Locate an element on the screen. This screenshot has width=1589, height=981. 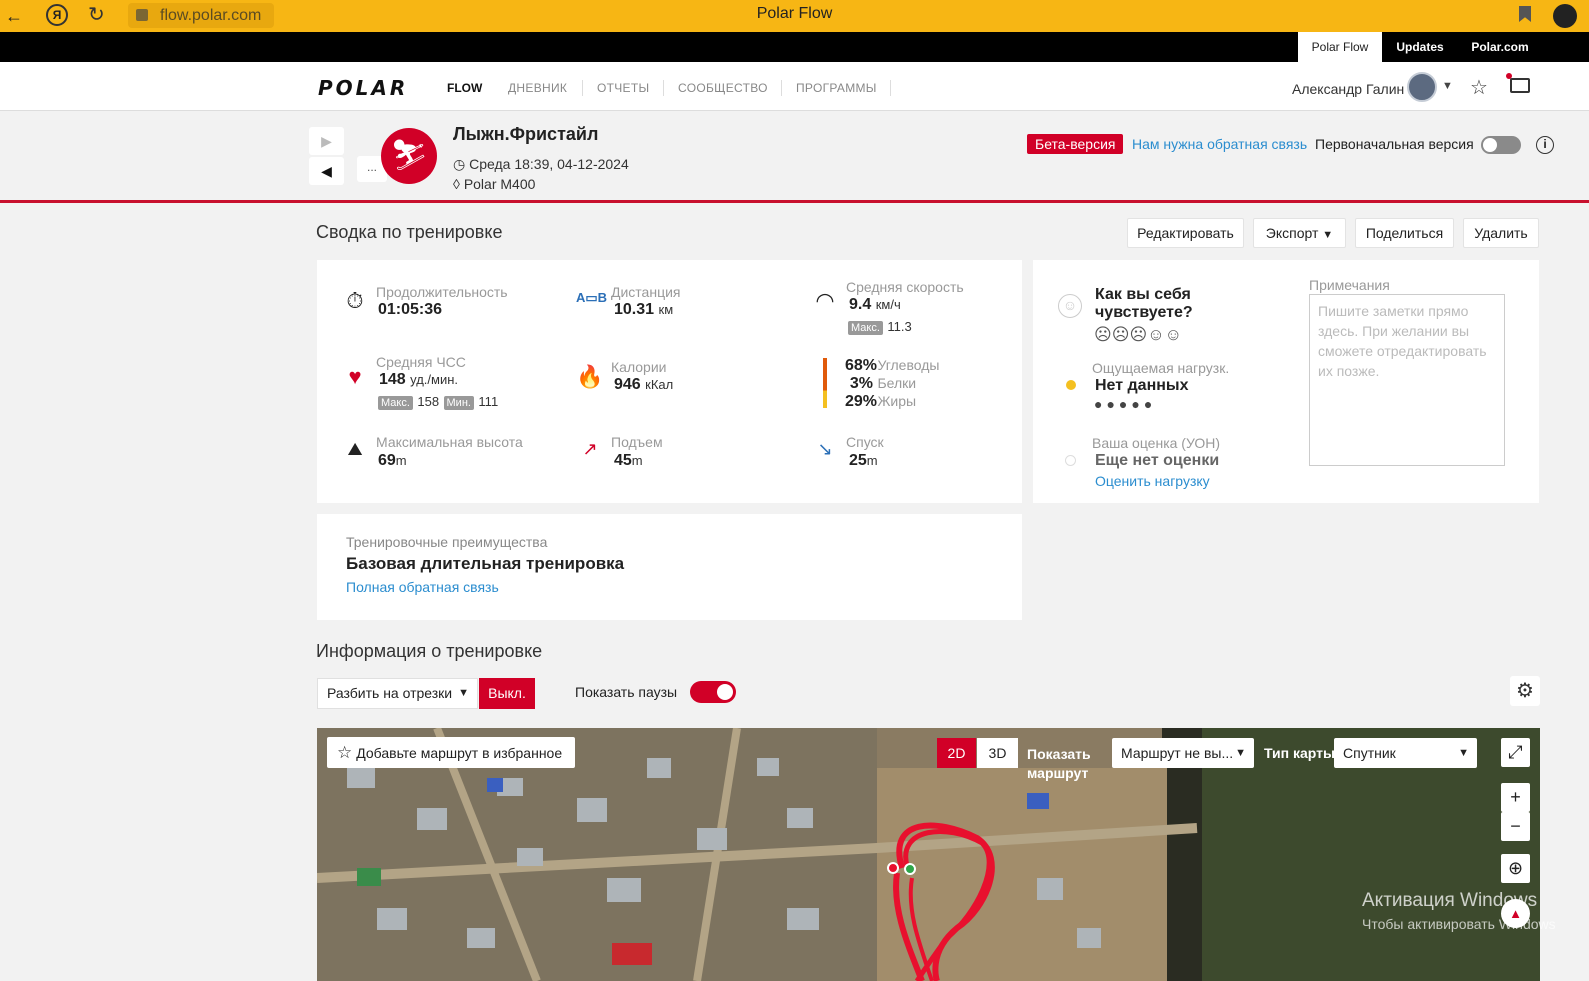
max-alt-number: 69 is located at coordinates (387, 460).